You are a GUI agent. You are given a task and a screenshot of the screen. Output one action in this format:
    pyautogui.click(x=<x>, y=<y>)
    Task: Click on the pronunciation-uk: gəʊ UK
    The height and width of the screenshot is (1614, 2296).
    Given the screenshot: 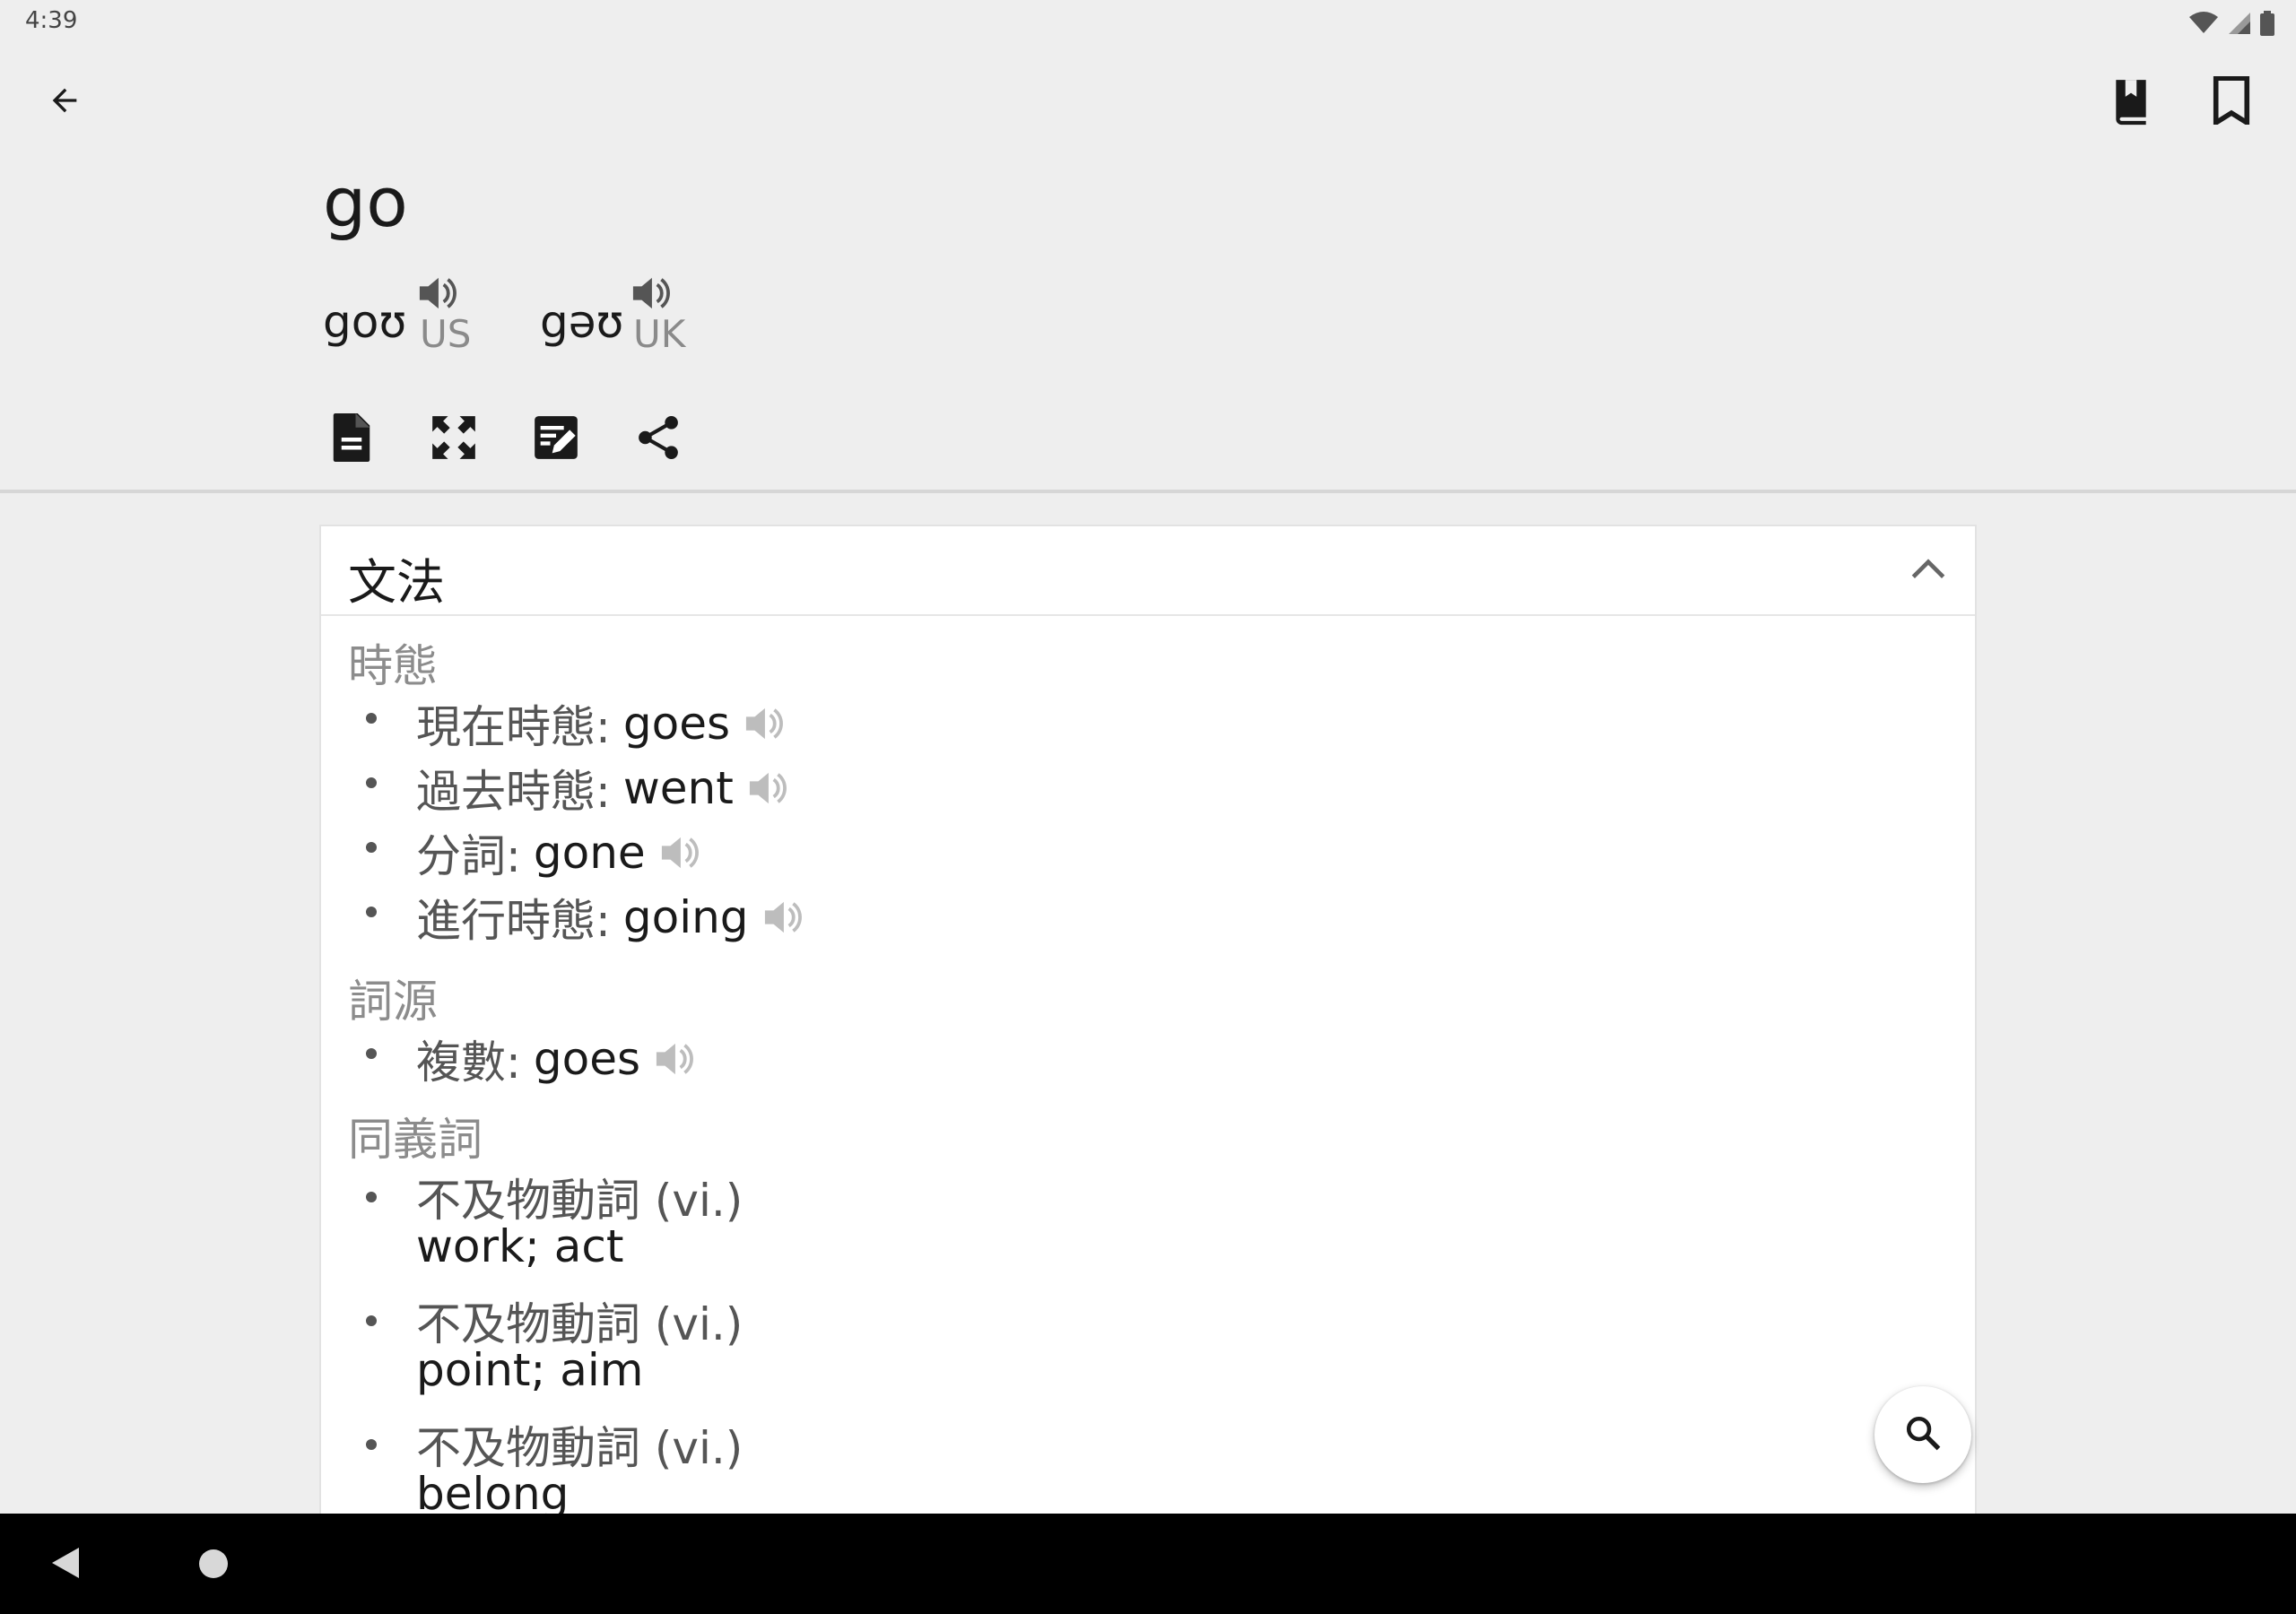 What is the action you would take?
    pyautogui.click(x=620, y=314)
    